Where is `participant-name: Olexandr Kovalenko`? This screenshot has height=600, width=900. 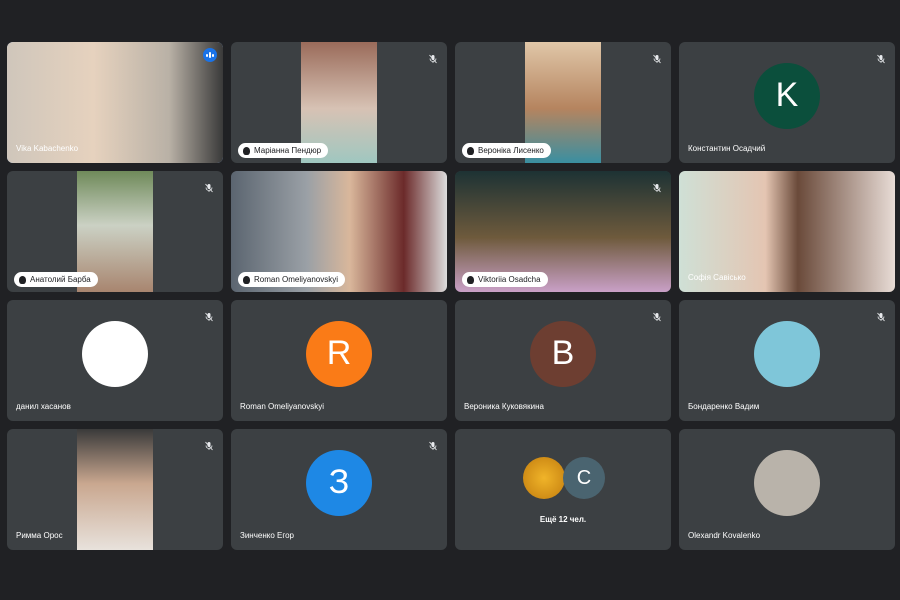 participant-name: Olexandr Kovalenko is located at coordinates (724, 535).